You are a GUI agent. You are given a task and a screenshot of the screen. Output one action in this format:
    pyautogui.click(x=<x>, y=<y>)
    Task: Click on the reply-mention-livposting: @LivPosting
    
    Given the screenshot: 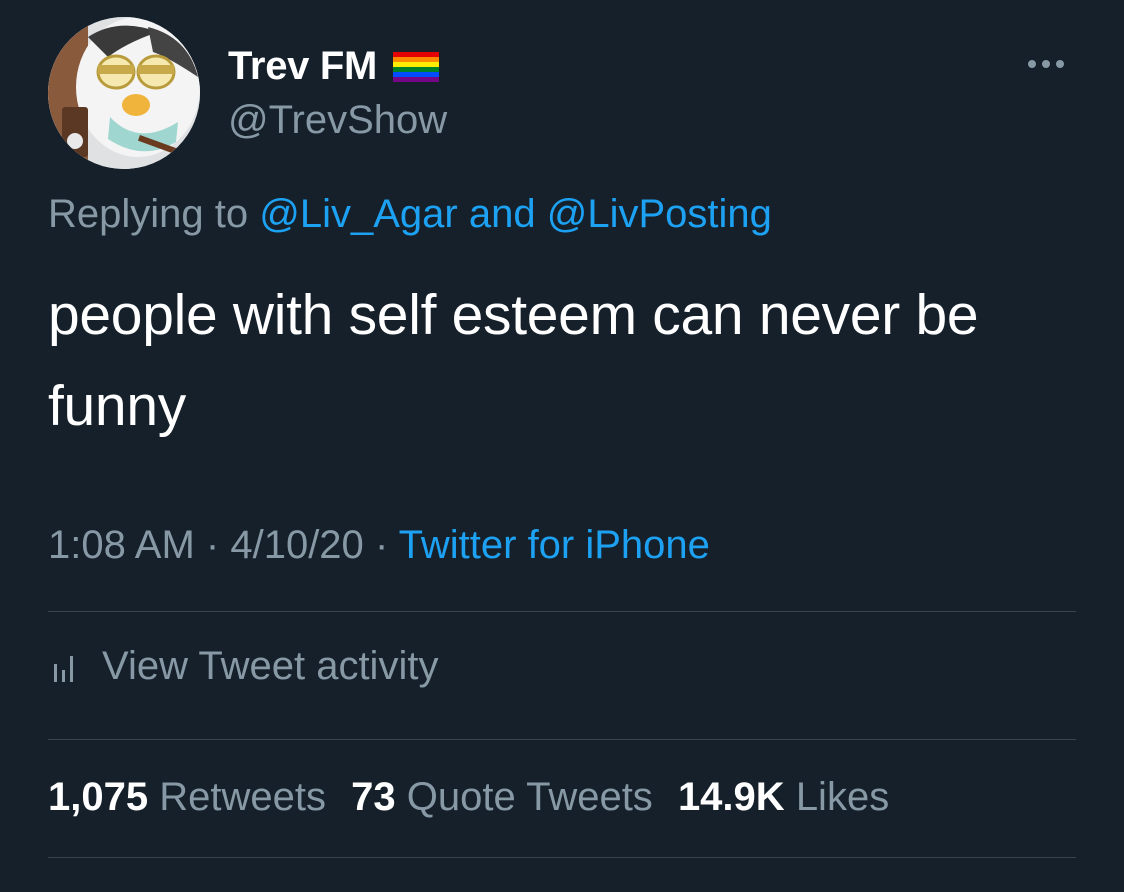 What is the action you would take?
    pyautogui.click(x=659, y=214)
    